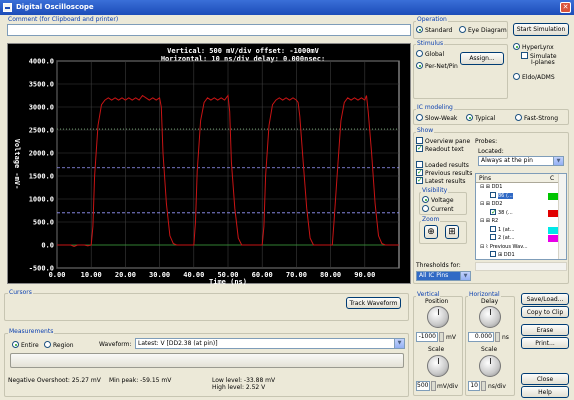  Describe the element at coordinates (270, 343) in the screenshot. I see `waveform-select: Latest: V [DD2.38 (at pin)] ▼` at that location.